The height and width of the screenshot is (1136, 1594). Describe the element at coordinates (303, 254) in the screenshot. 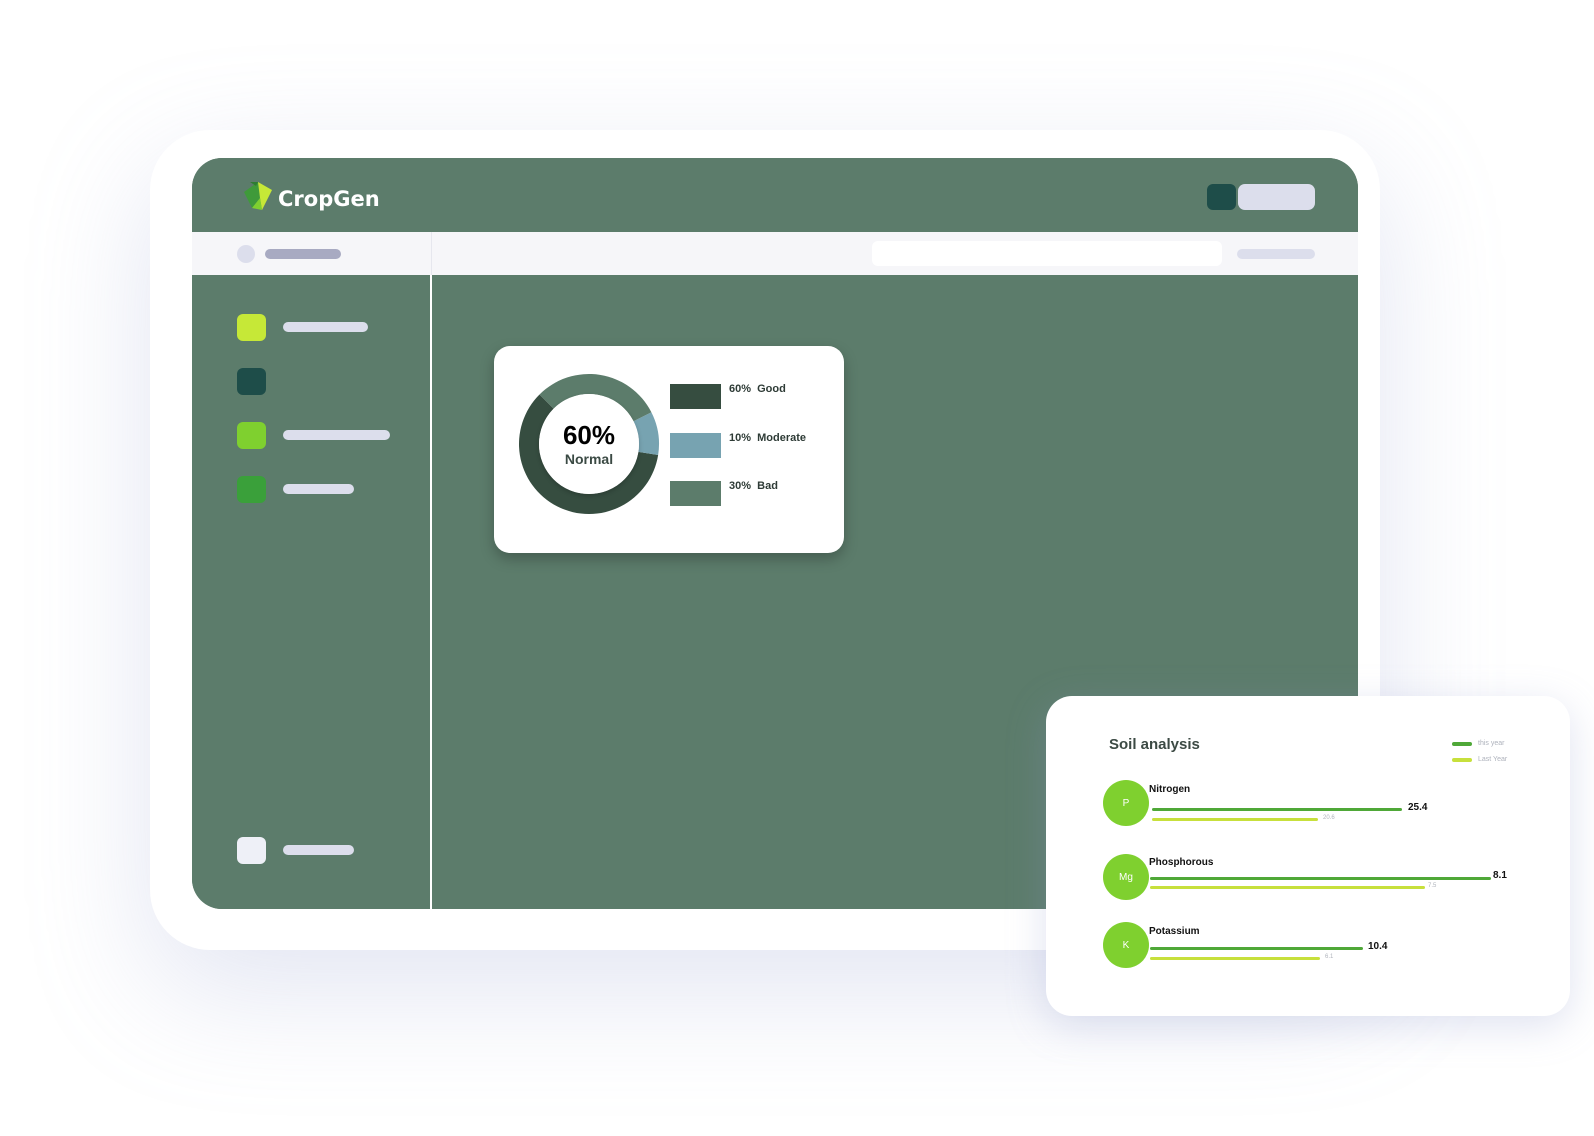

I see `breadcrumb` at that location.